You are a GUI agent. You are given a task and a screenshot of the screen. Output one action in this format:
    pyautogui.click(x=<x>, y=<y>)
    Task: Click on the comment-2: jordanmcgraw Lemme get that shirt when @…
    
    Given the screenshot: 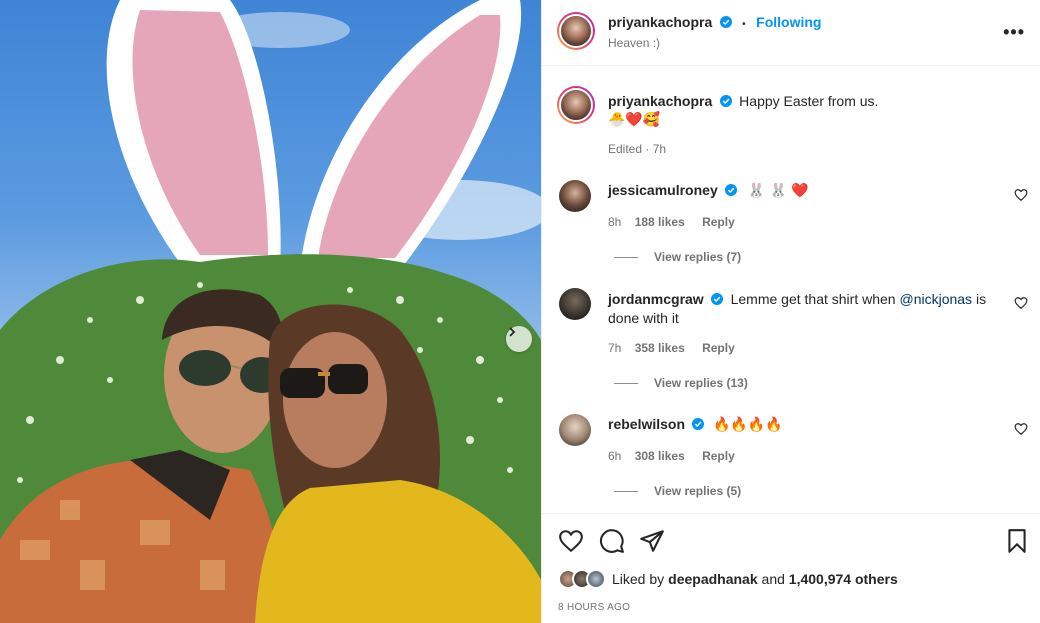 What is the action you would take?
    pyautogui.click(x=798, y=309)
    